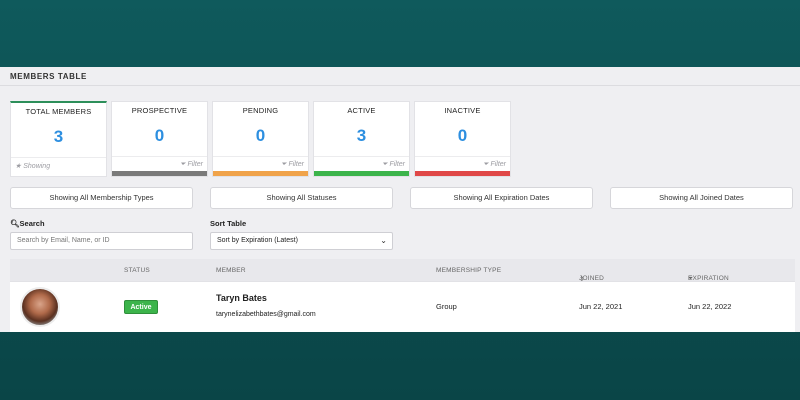 The image size is (800, 400). Describe the element at coordinates (137, 270) in the screenshot. I see `header-status: STATUS` at that location.